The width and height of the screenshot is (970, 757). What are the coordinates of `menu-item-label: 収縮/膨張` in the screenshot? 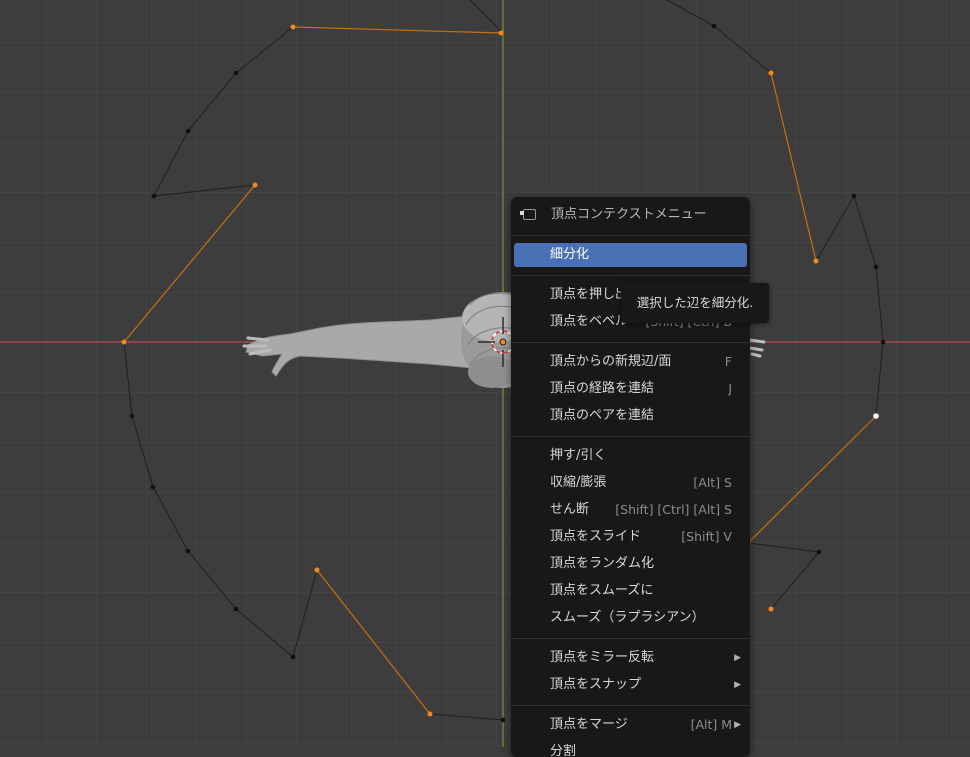 It's located at (578, 482).